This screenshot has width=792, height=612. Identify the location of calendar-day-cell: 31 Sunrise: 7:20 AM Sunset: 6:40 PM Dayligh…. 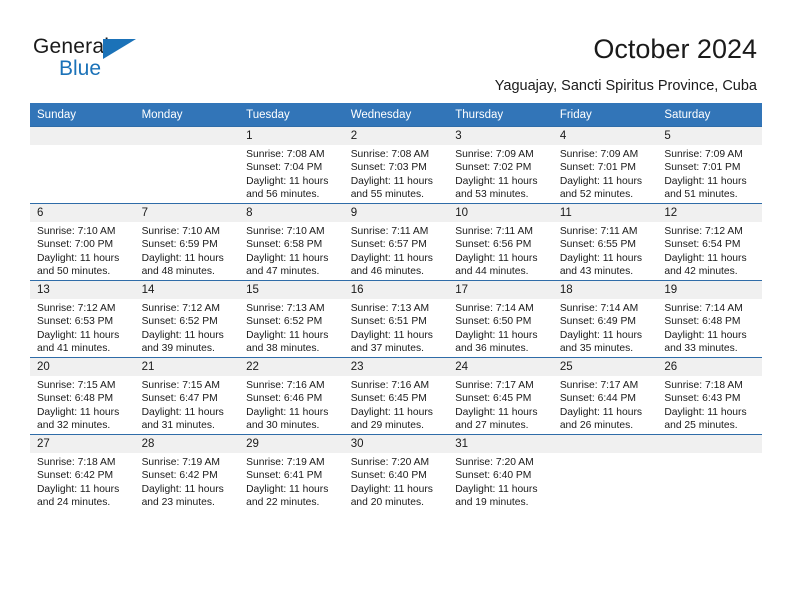
(500, 472).